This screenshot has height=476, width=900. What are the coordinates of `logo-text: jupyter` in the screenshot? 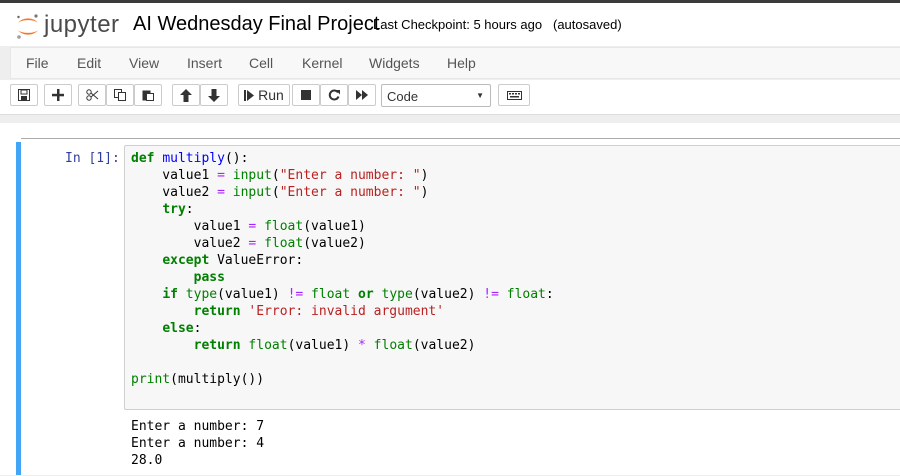 It's located at (82, 25).